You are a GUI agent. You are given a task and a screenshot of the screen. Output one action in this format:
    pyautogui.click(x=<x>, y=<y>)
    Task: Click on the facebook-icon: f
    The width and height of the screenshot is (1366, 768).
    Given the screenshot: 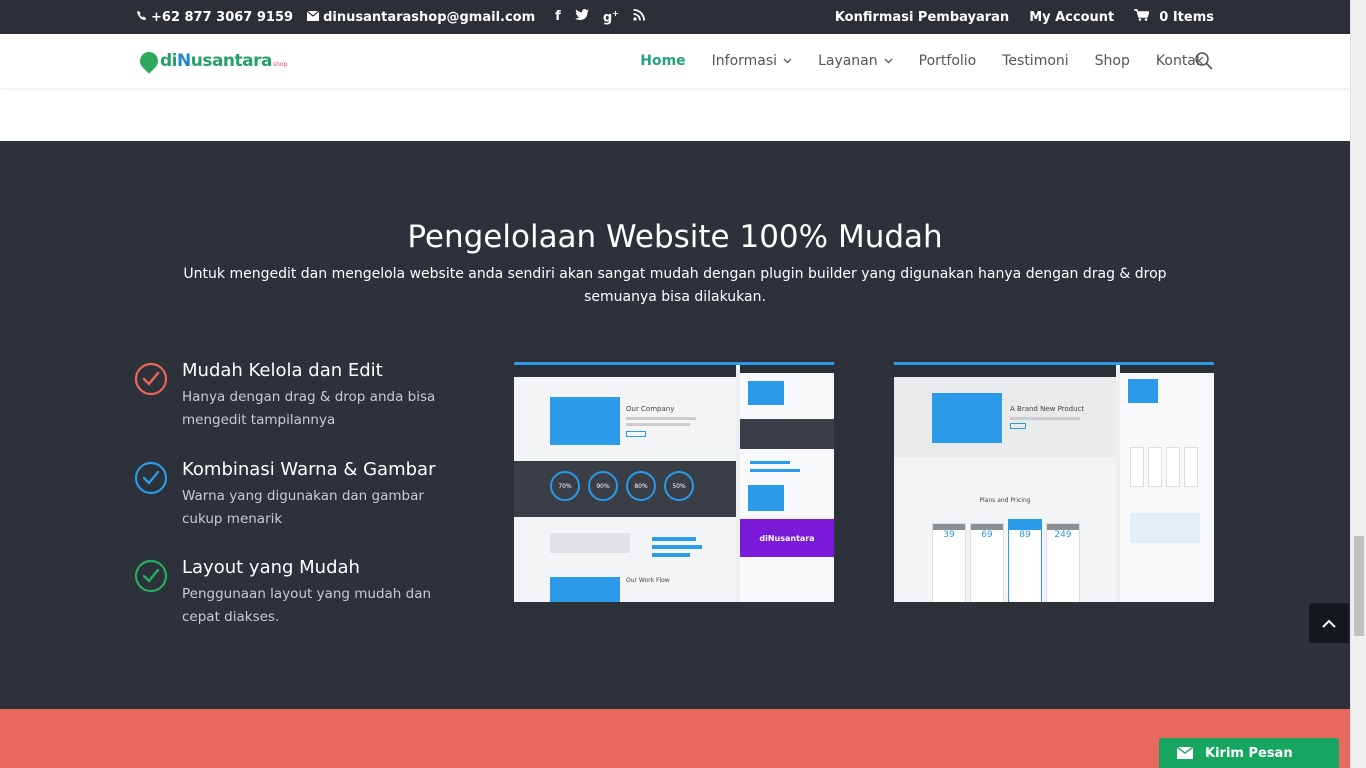 What is the action you would take?
    pyautogui.click(x=558, y=17)
    